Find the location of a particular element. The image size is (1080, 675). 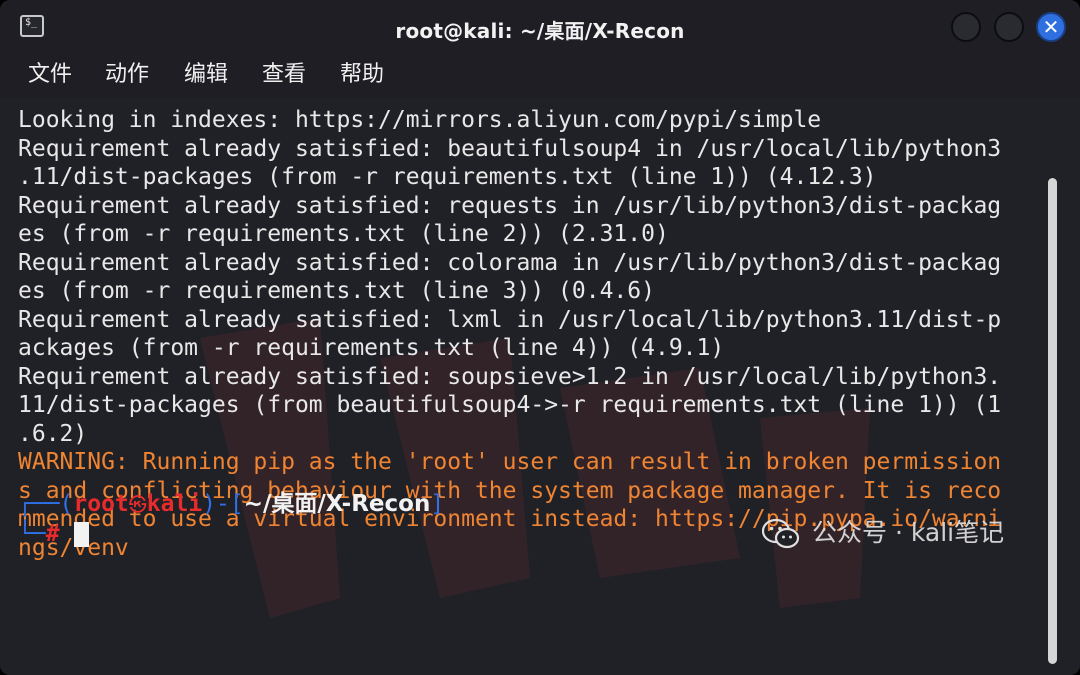

menu-file: 文件 is located at coordinates (50, 75).